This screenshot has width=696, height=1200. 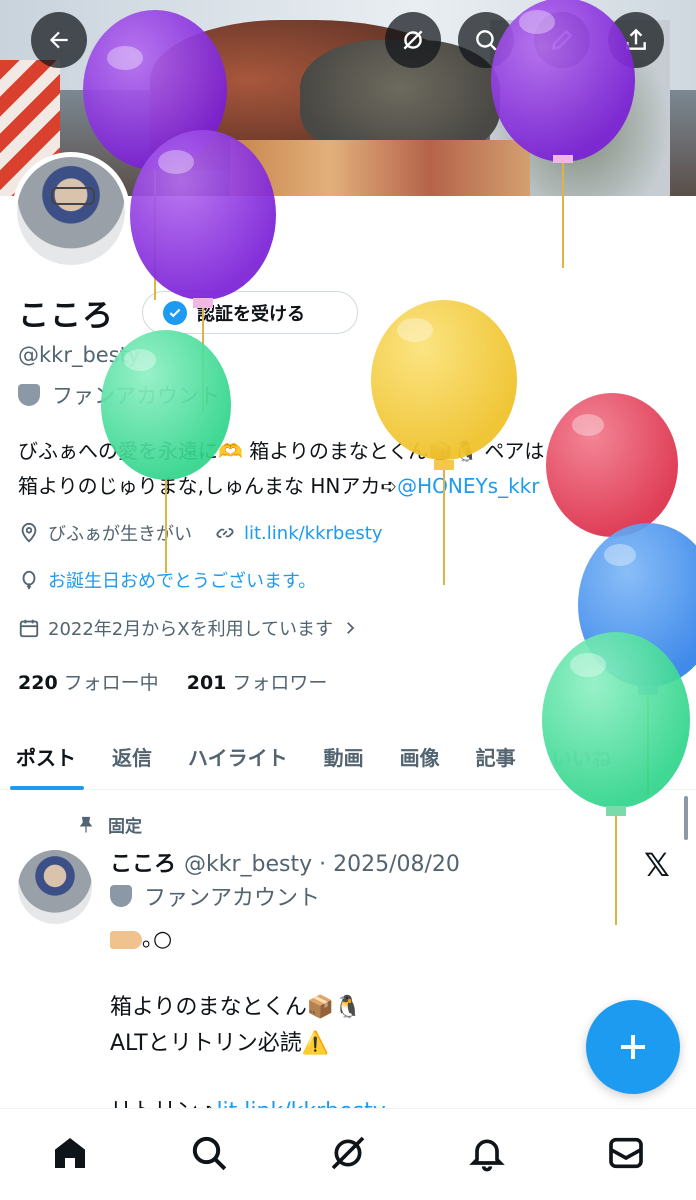 I want to click on bio-line-1: びふぁへの愛を永遠に🫶 箱よりのまなとくん📦🐧 ペアは, so click(x=281, y=451).